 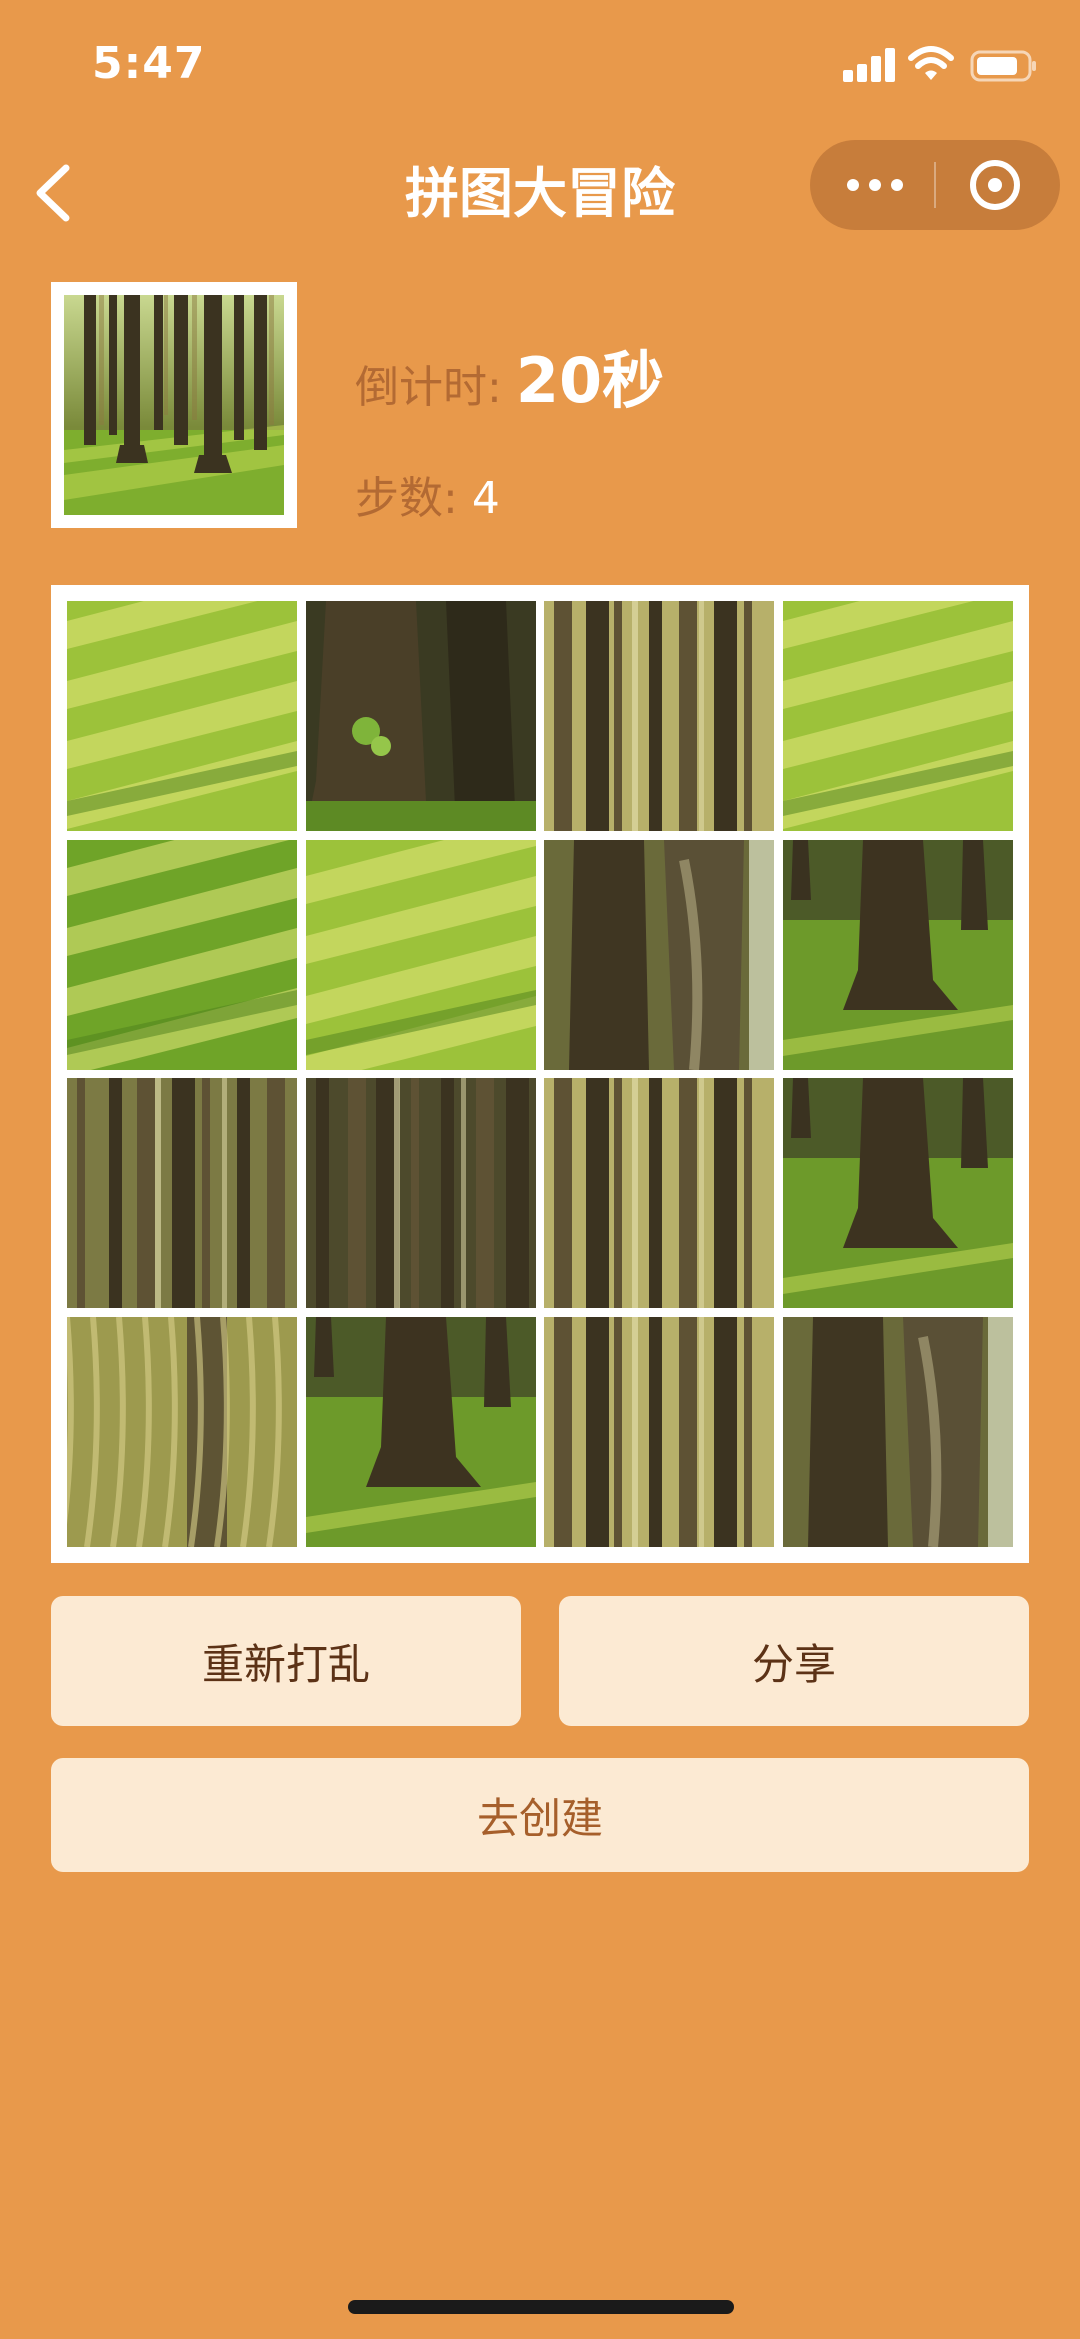 I want to click on capsule-divider, so click(x=935, y=185).